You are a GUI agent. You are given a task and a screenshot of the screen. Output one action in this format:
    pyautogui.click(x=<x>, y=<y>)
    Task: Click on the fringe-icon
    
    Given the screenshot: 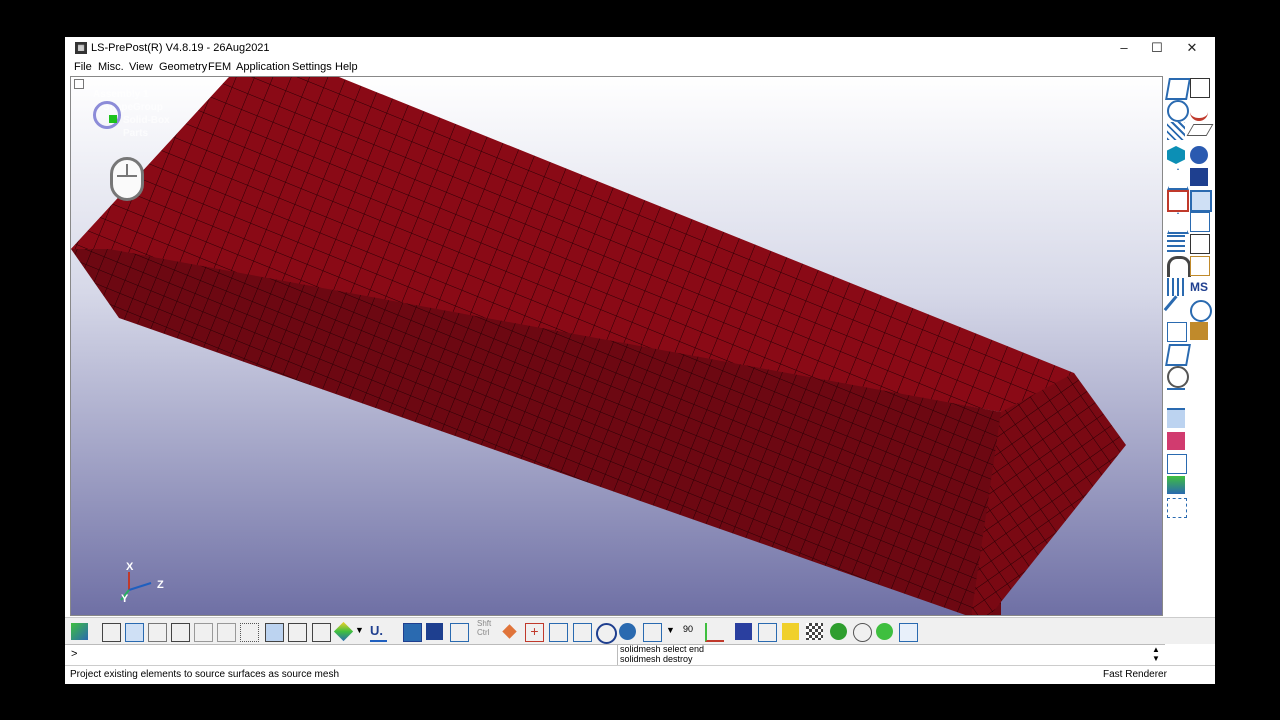 What is the action you would take?
    pyautogui.click(x=343, y=631)
    